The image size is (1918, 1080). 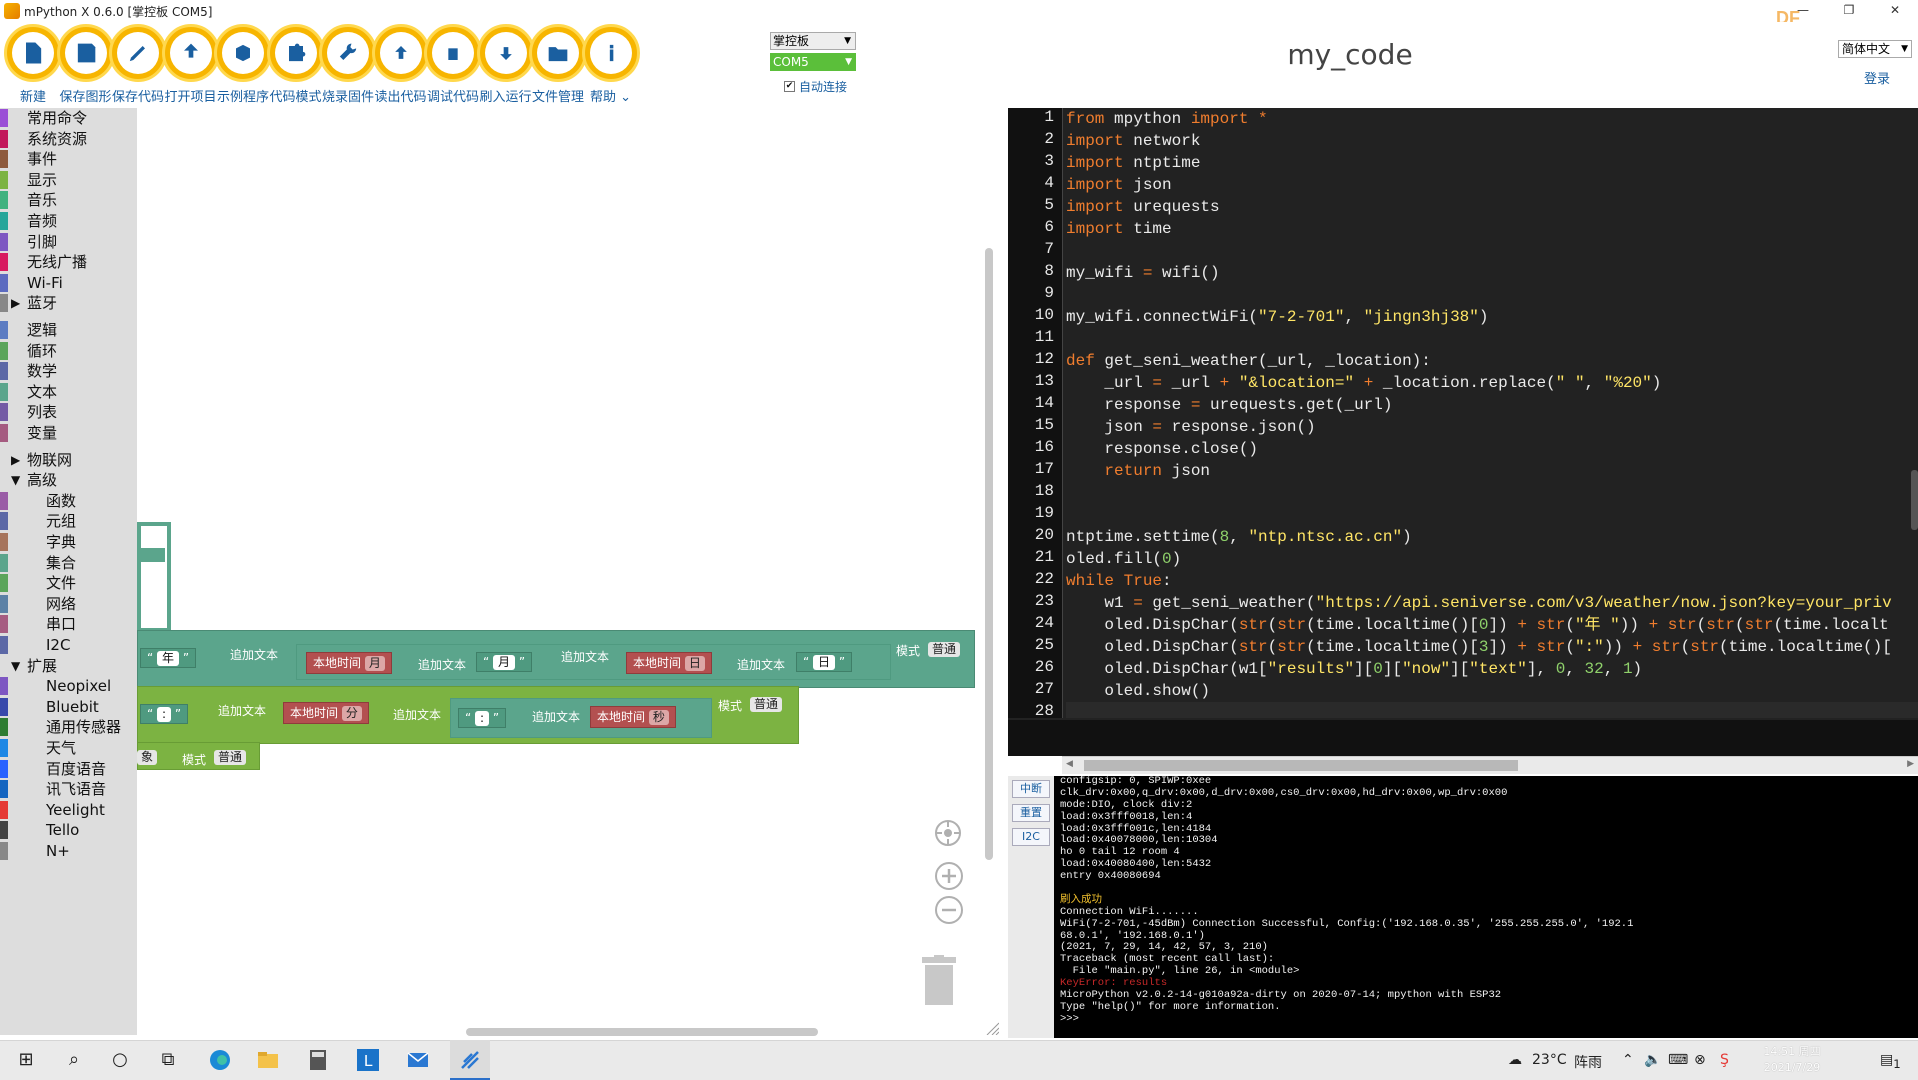 What do you see at coordinates (1031, 837) in the screenshot?
I see `i2c-button: I2C` at bounding box center [1031, 837].